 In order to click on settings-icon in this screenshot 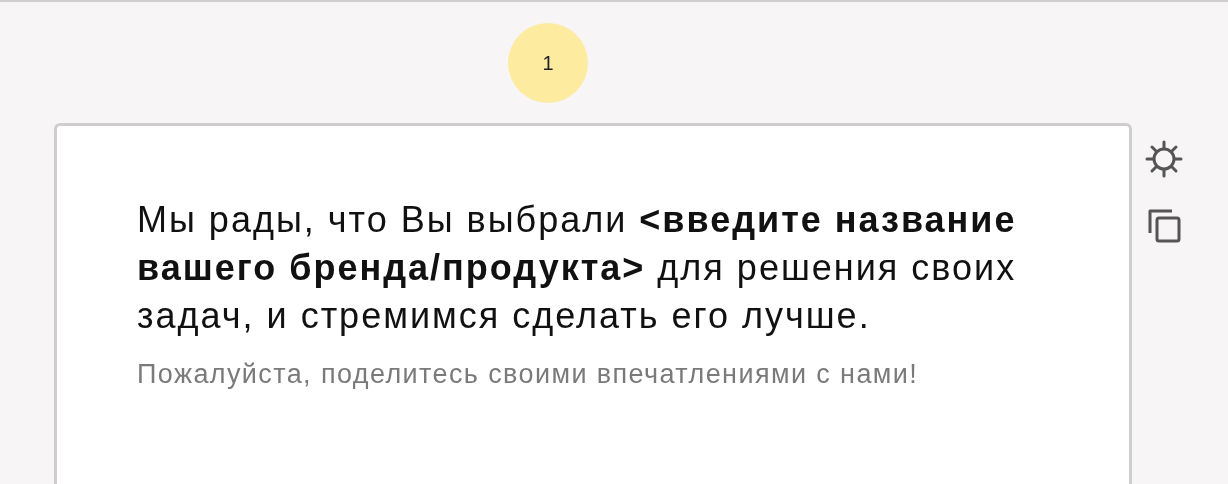, I will do `click(1164, 159)`.